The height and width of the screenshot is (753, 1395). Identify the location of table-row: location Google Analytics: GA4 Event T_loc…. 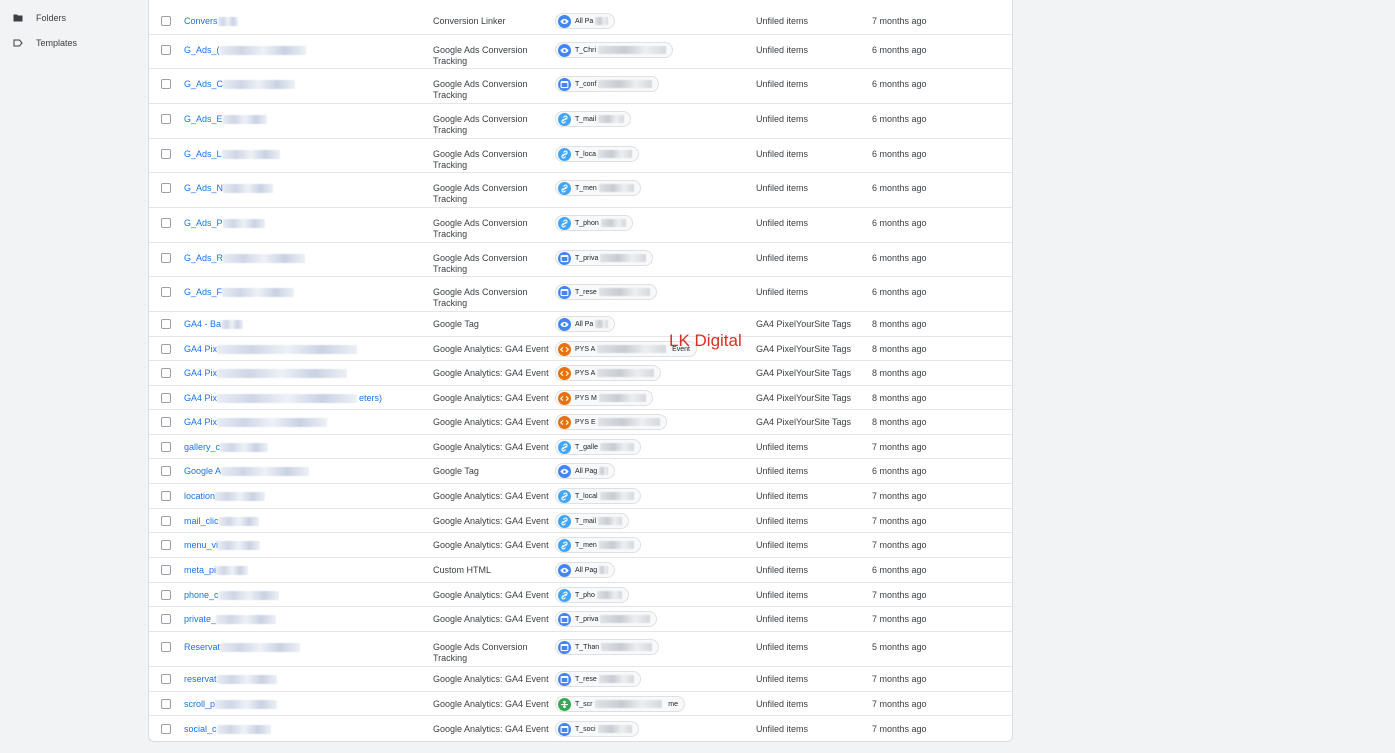
(580, 496).